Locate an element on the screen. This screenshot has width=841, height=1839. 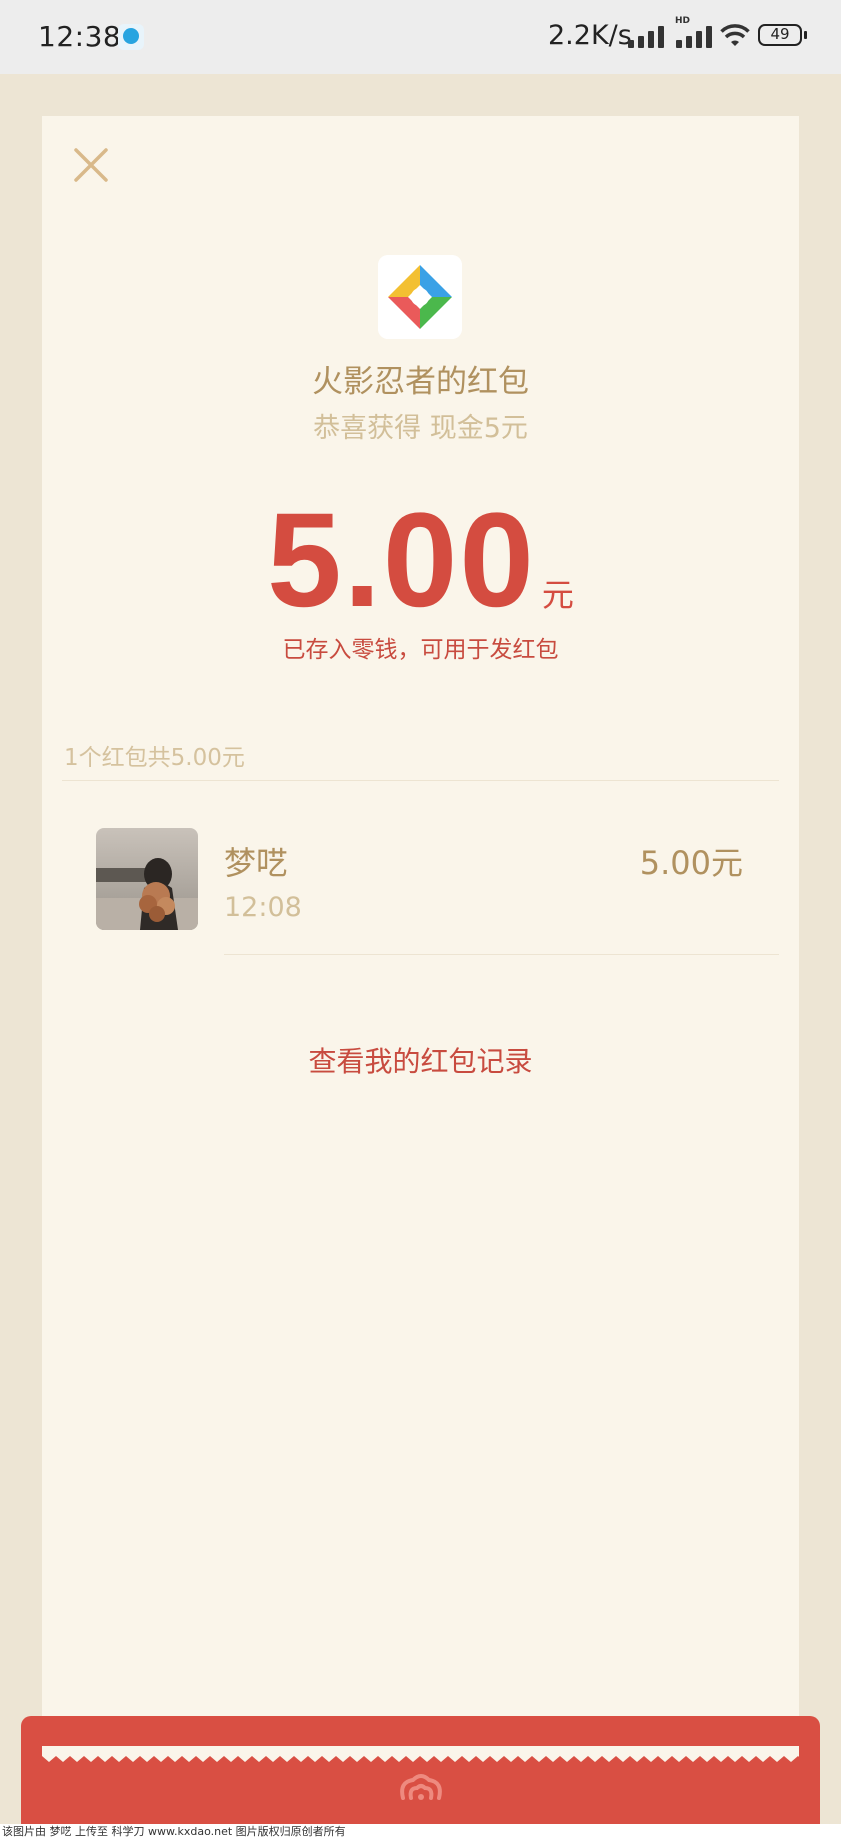
card-zigzag-edge is located at coordinates (420, 1754).